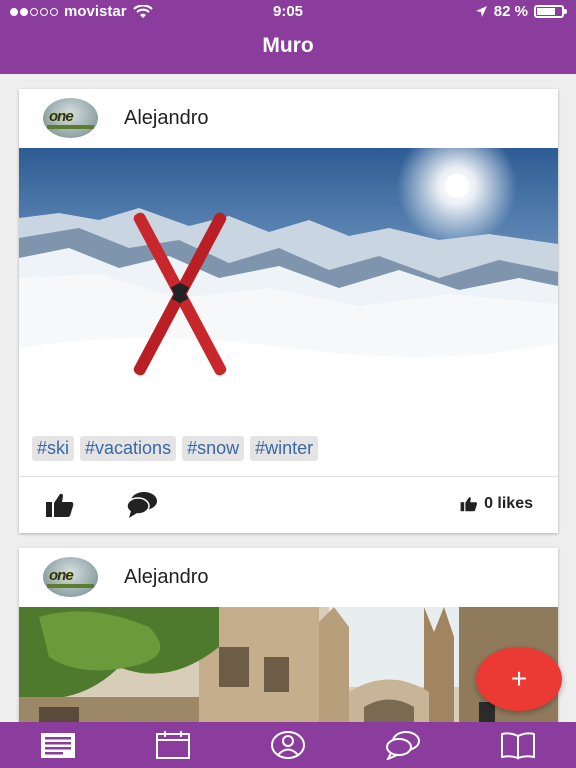  I want to click on profile-icon, so click(288, 745).